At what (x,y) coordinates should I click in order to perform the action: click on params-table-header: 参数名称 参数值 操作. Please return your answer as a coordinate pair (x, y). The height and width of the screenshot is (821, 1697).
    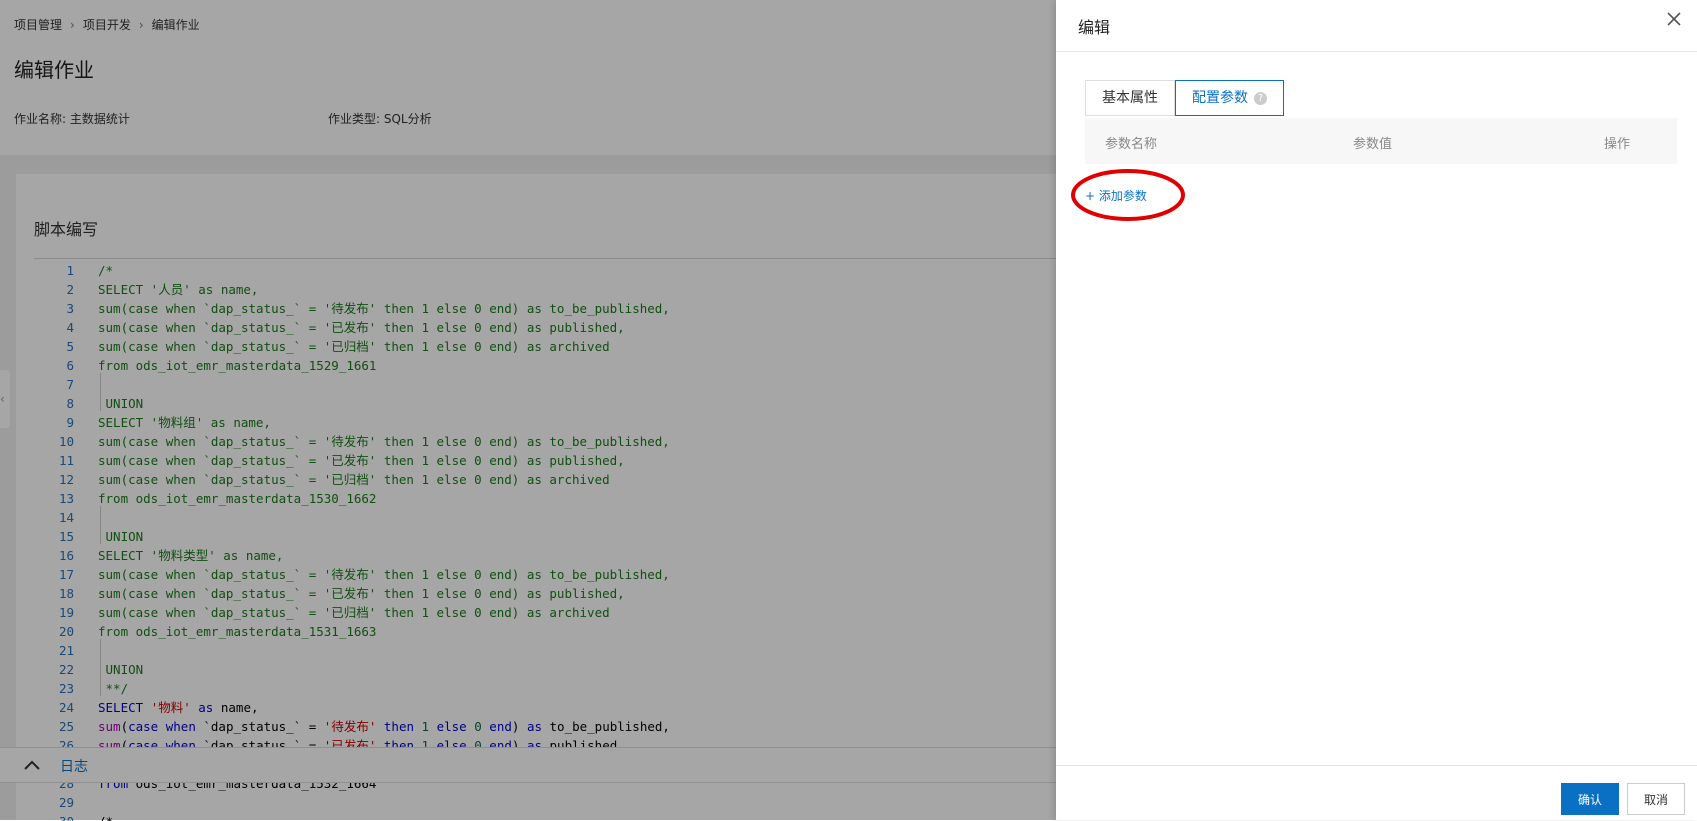
    Looking at the image, I should click on (1381, 141).